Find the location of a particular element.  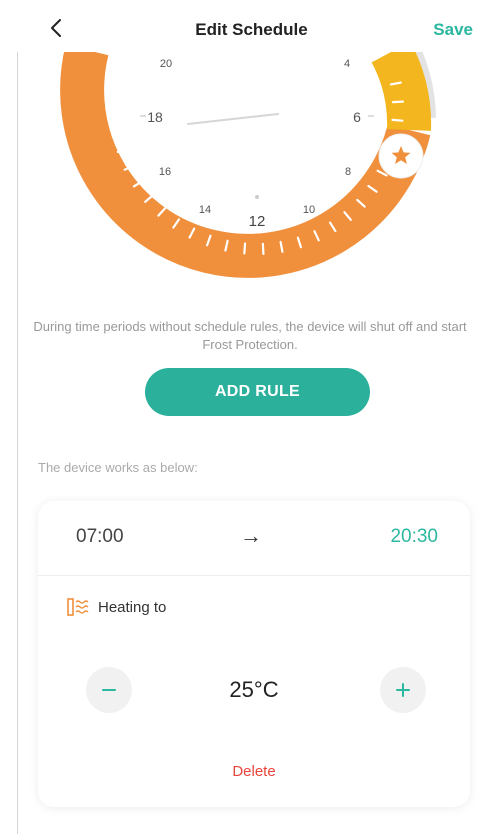

hour-label-14: 14 is located at coordinates (205, 210).